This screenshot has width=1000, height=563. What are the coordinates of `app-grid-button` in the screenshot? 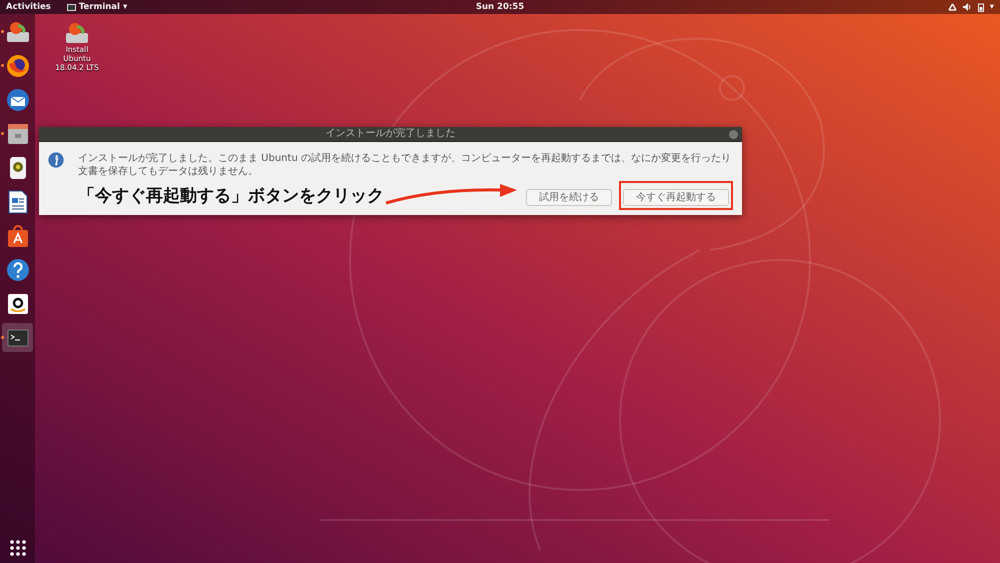 It's located at (17, 548).